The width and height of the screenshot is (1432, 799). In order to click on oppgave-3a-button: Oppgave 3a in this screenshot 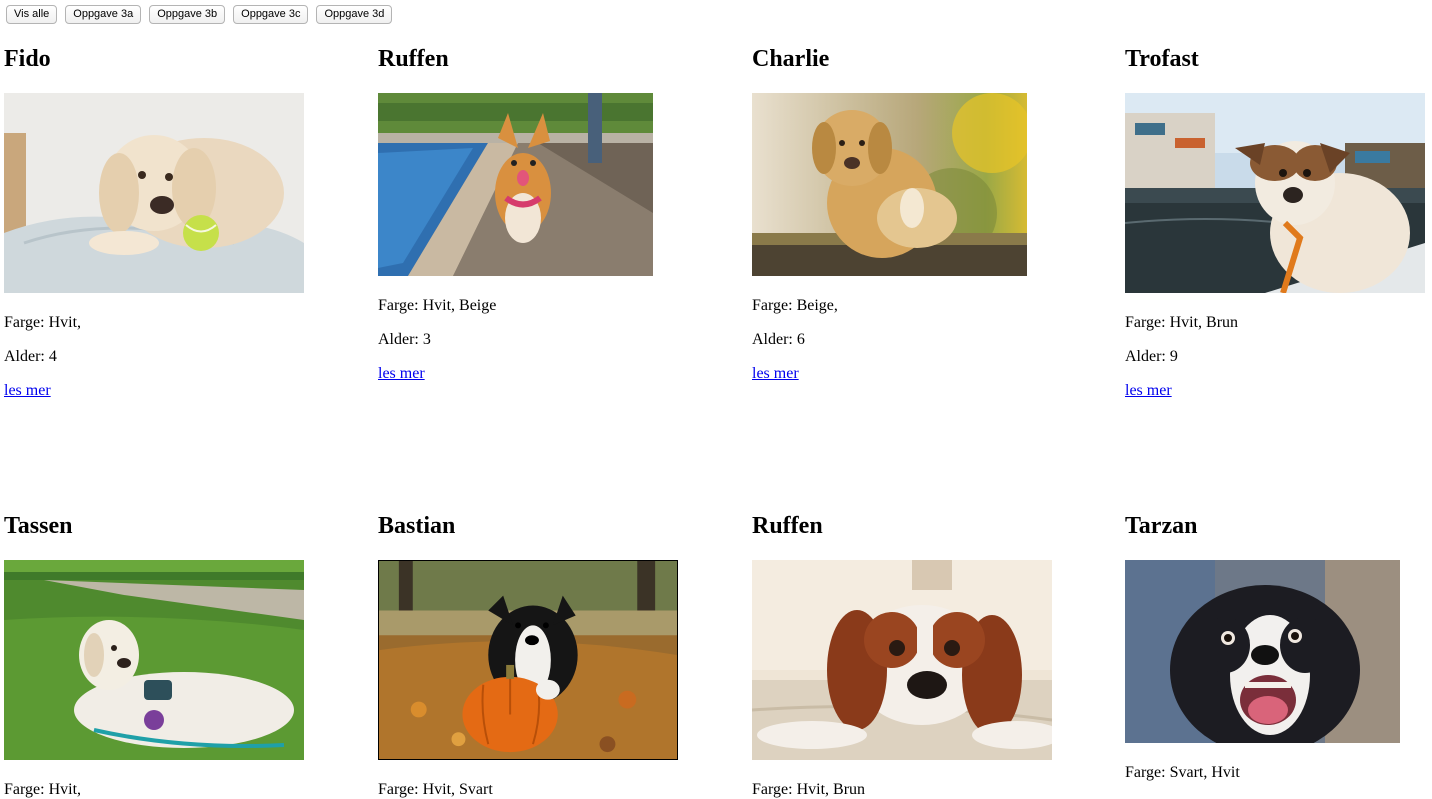, I will do `click(103, 14)`.